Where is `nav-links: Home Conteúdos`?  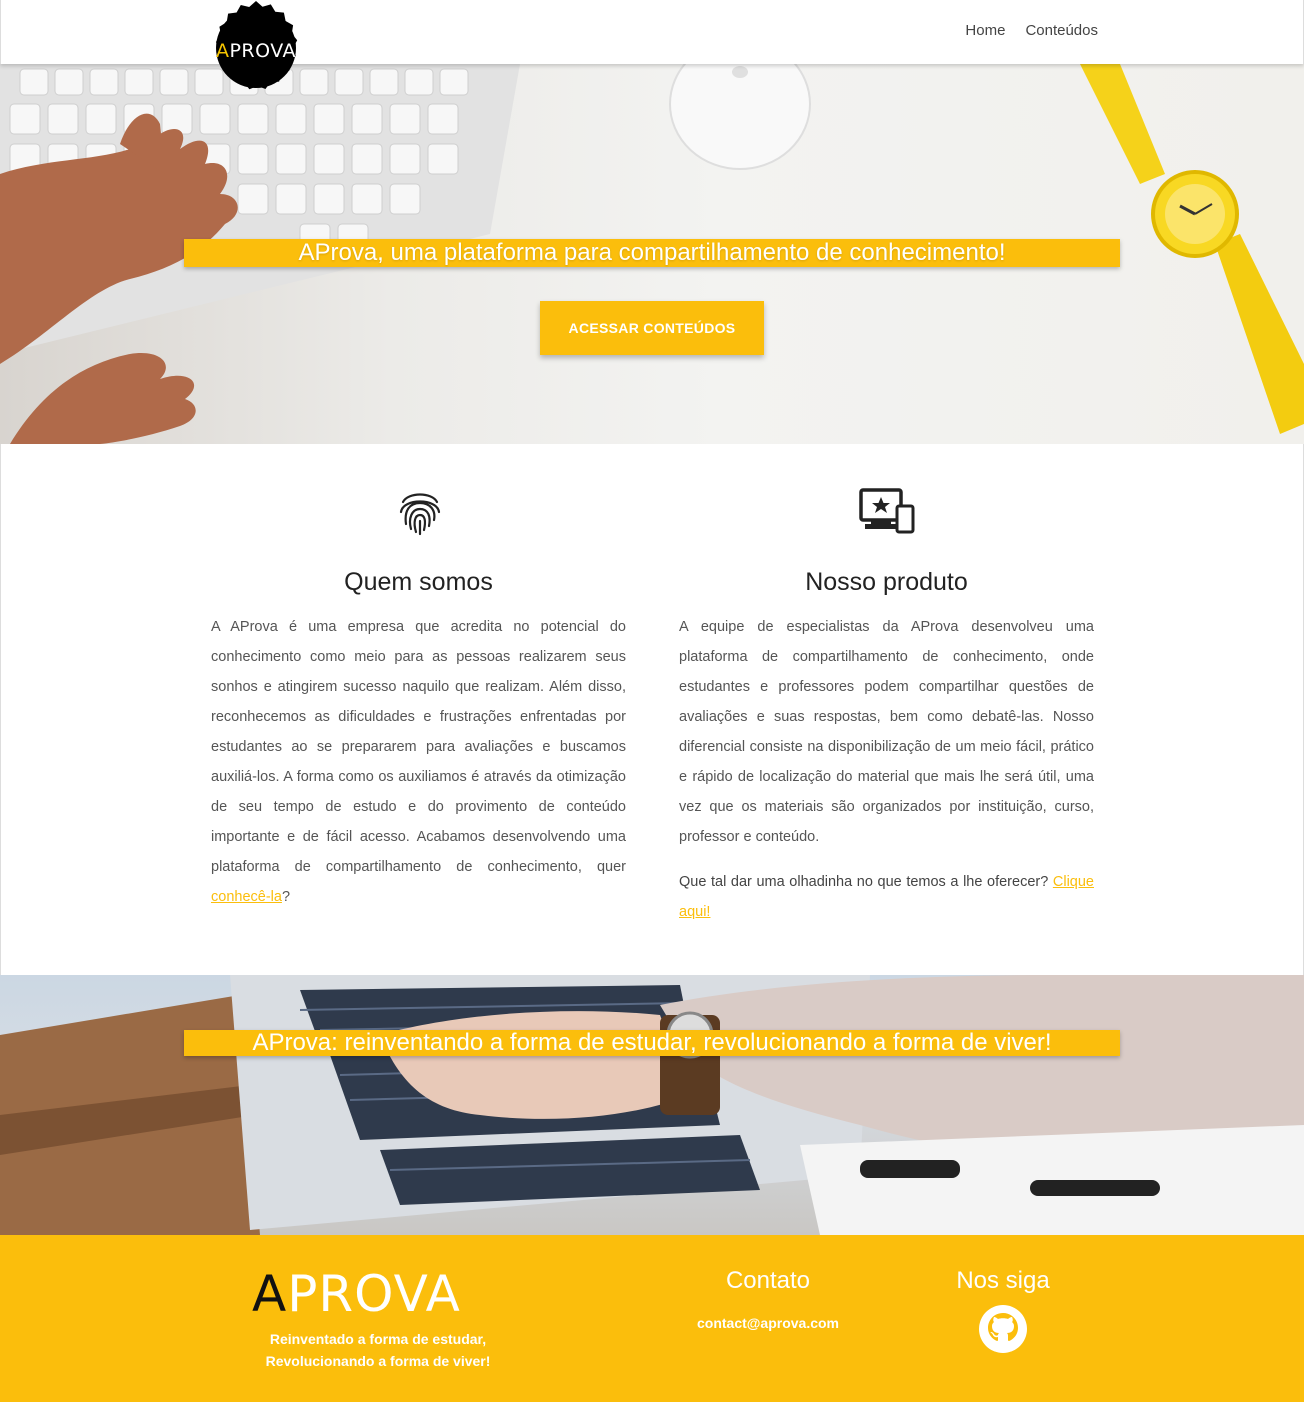 nav-links: Home Conteúdos is located at coordinates (1031, 30).